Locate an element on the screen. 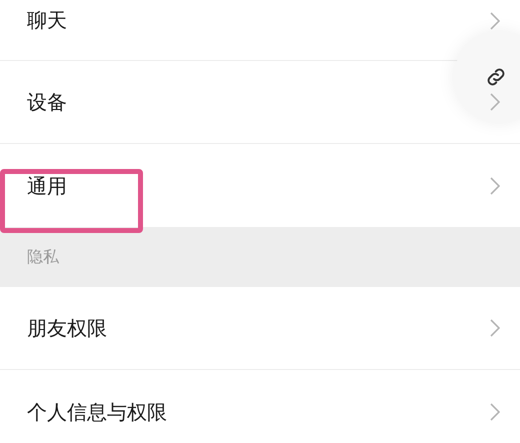 This screenshot has width=520, height=443. row-label: 朋友权限 is located at coordinates (67, 328).